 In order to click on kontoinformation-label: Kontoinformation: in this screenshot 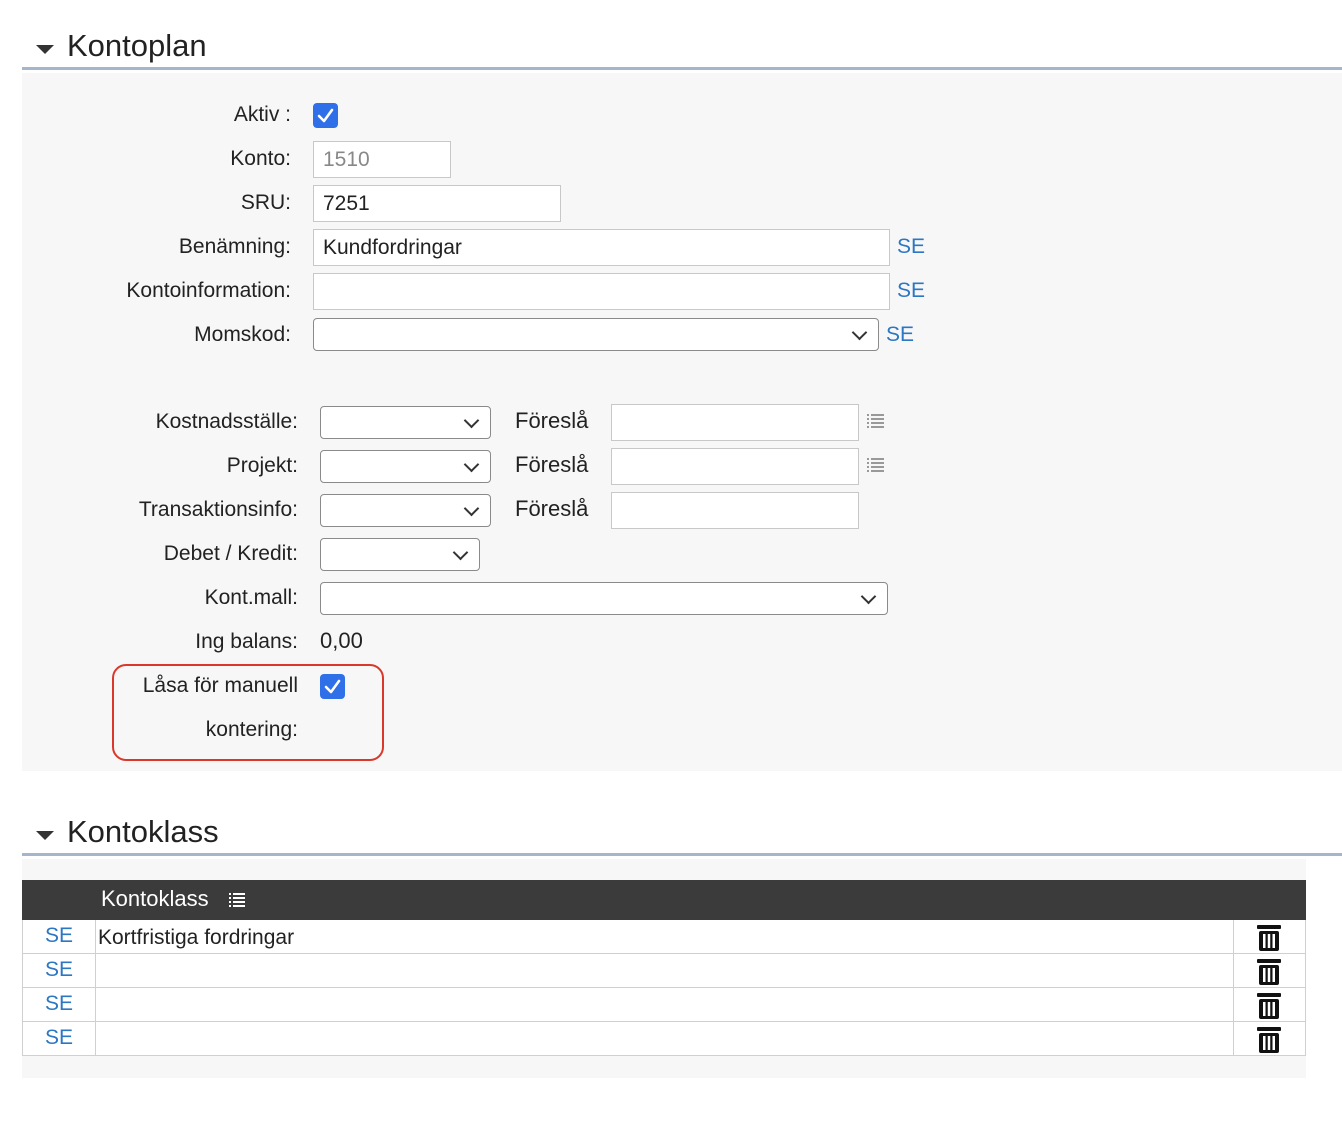, I will do `click(208, 290)`.